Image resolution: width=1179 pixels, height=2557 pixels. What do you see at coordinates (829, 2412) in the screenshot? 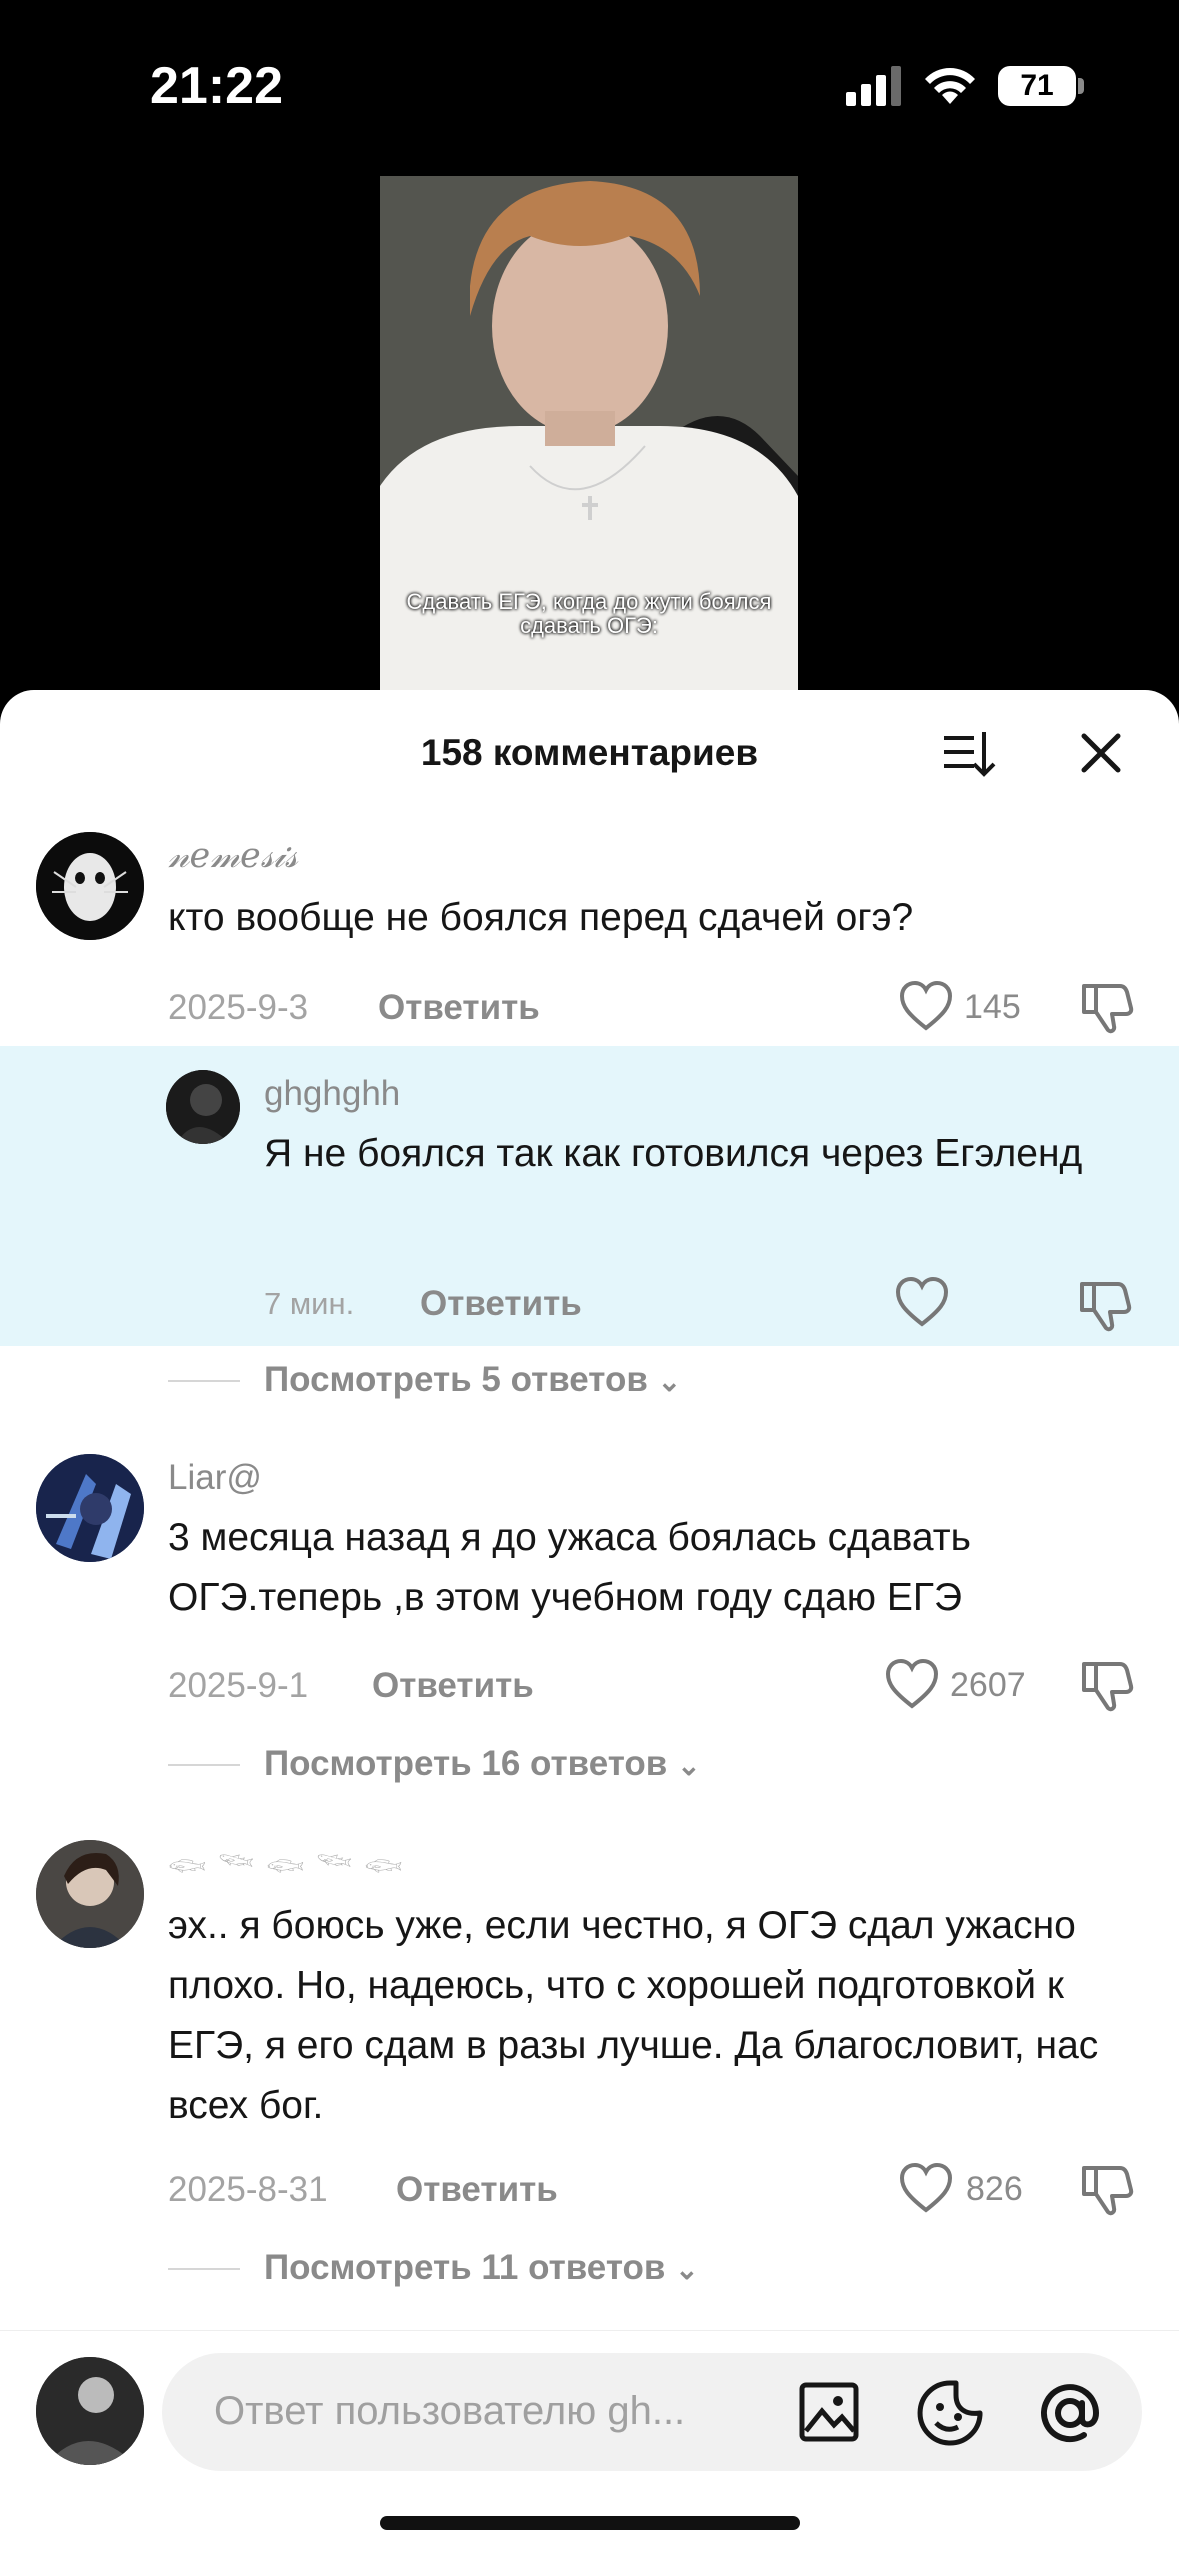
I see `image-icon` at bounding box center [829, 2412].